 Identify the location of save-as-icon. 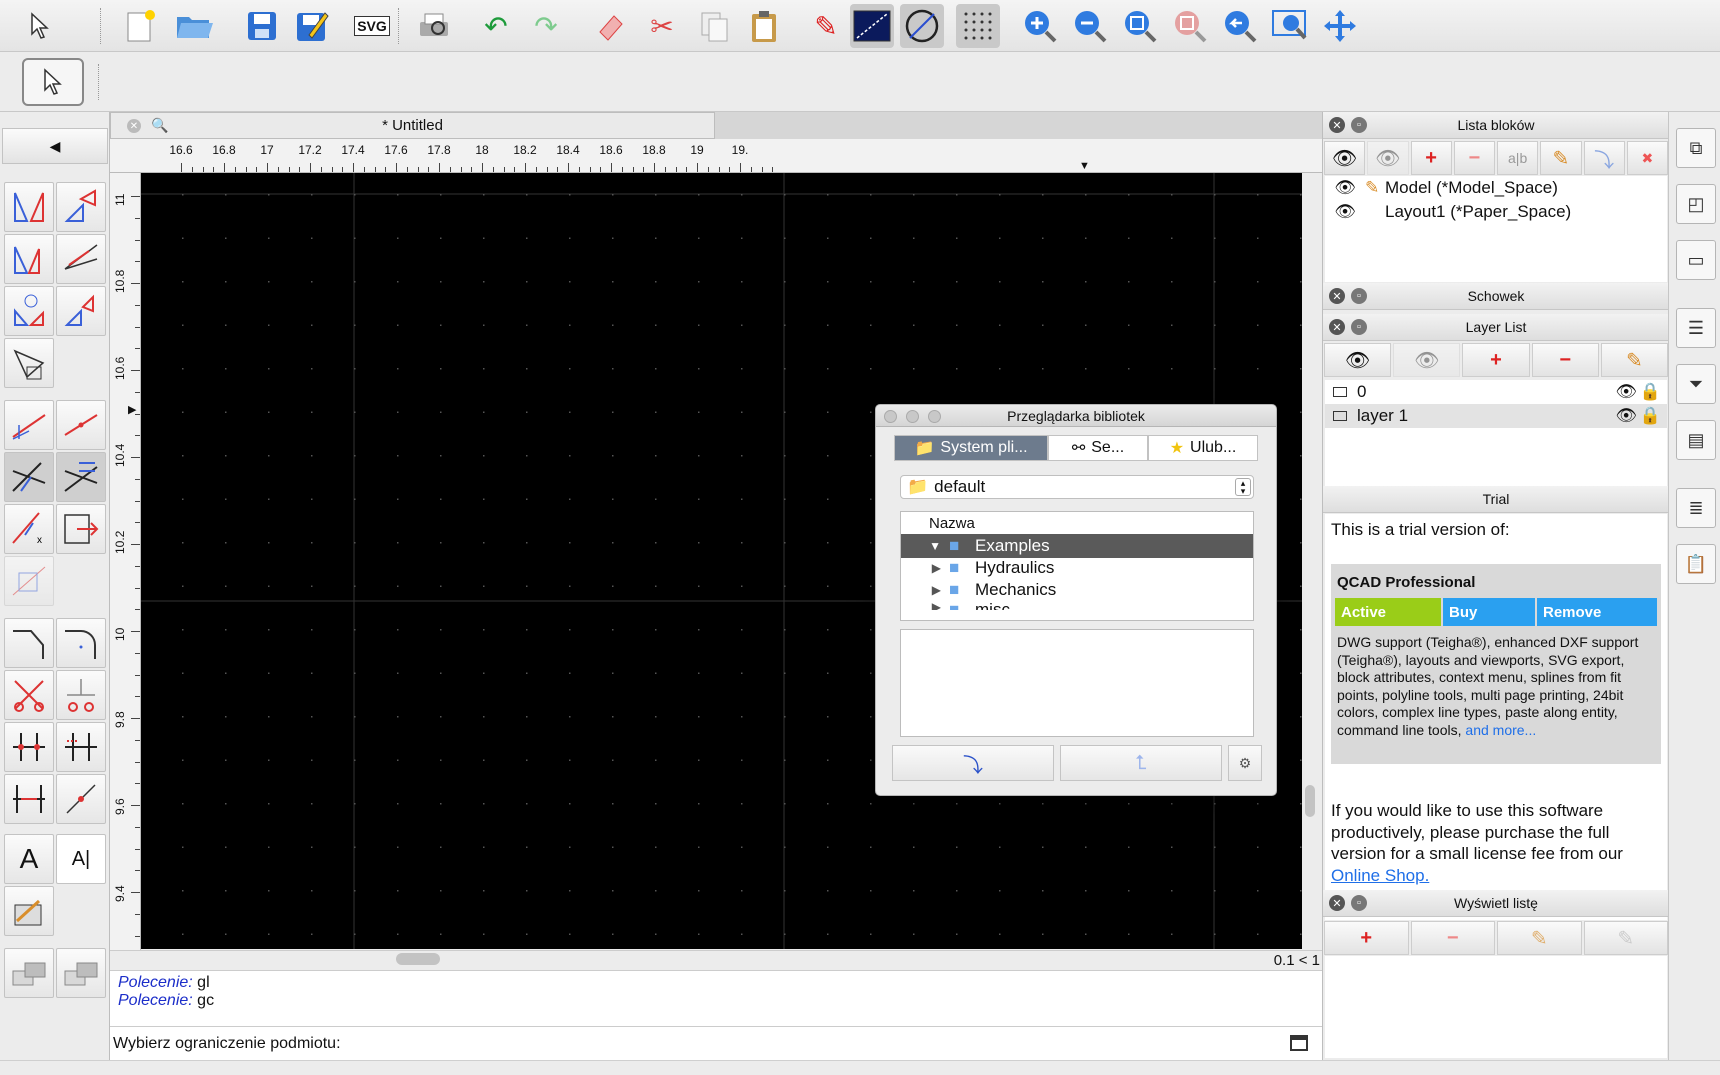
(312, 26).